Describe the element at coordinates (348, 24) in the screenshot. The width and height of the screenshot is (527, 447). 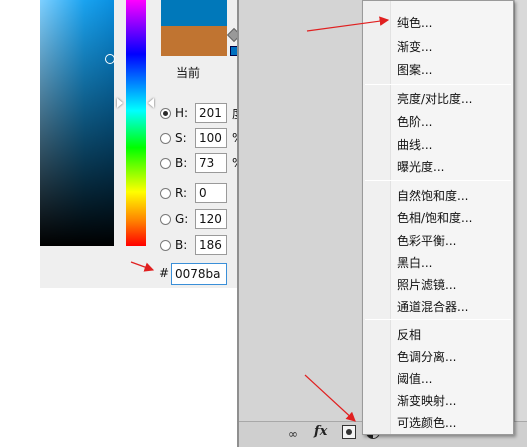
I see `arrow-to-solid-color` at that location.